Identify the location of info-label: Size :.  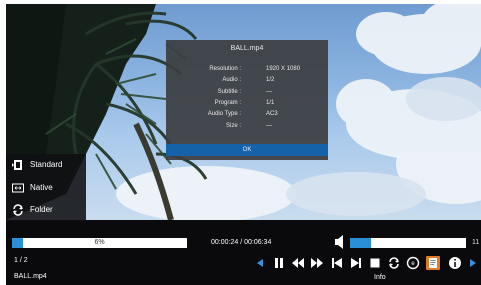
(233, 126).